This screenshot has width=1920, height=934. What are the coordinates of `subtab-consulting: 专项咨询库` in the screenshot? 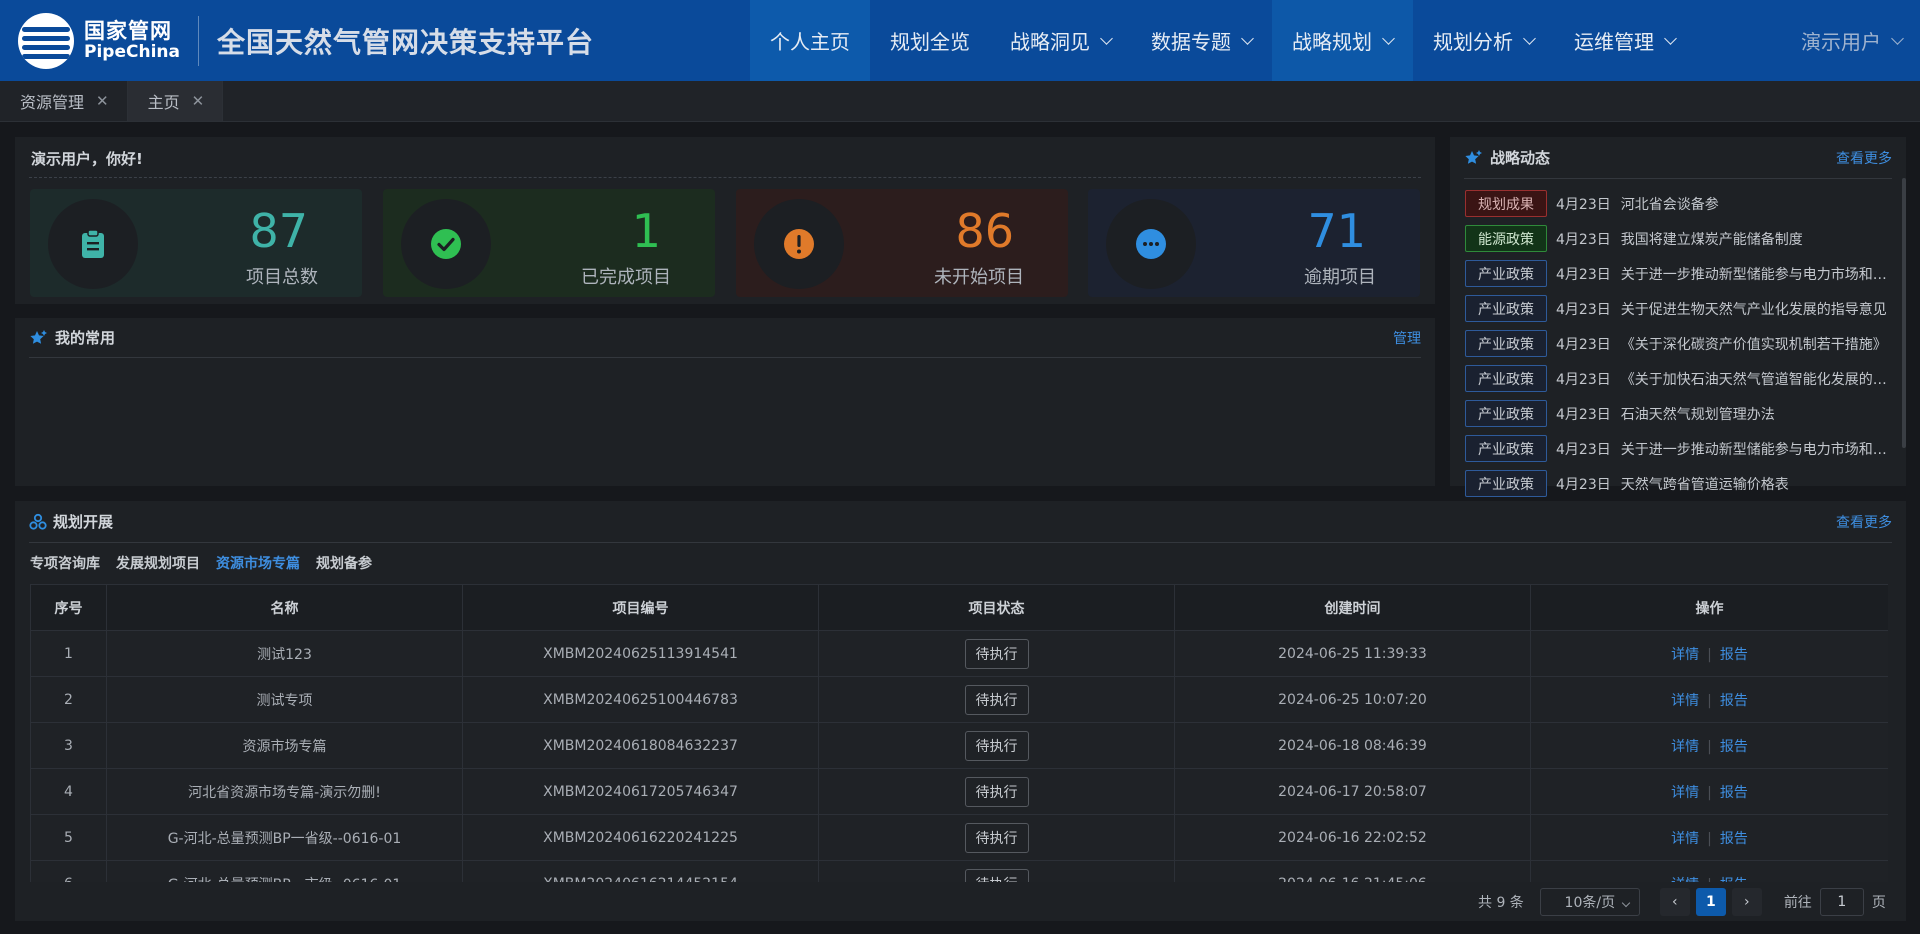 It's located at (65, 563).